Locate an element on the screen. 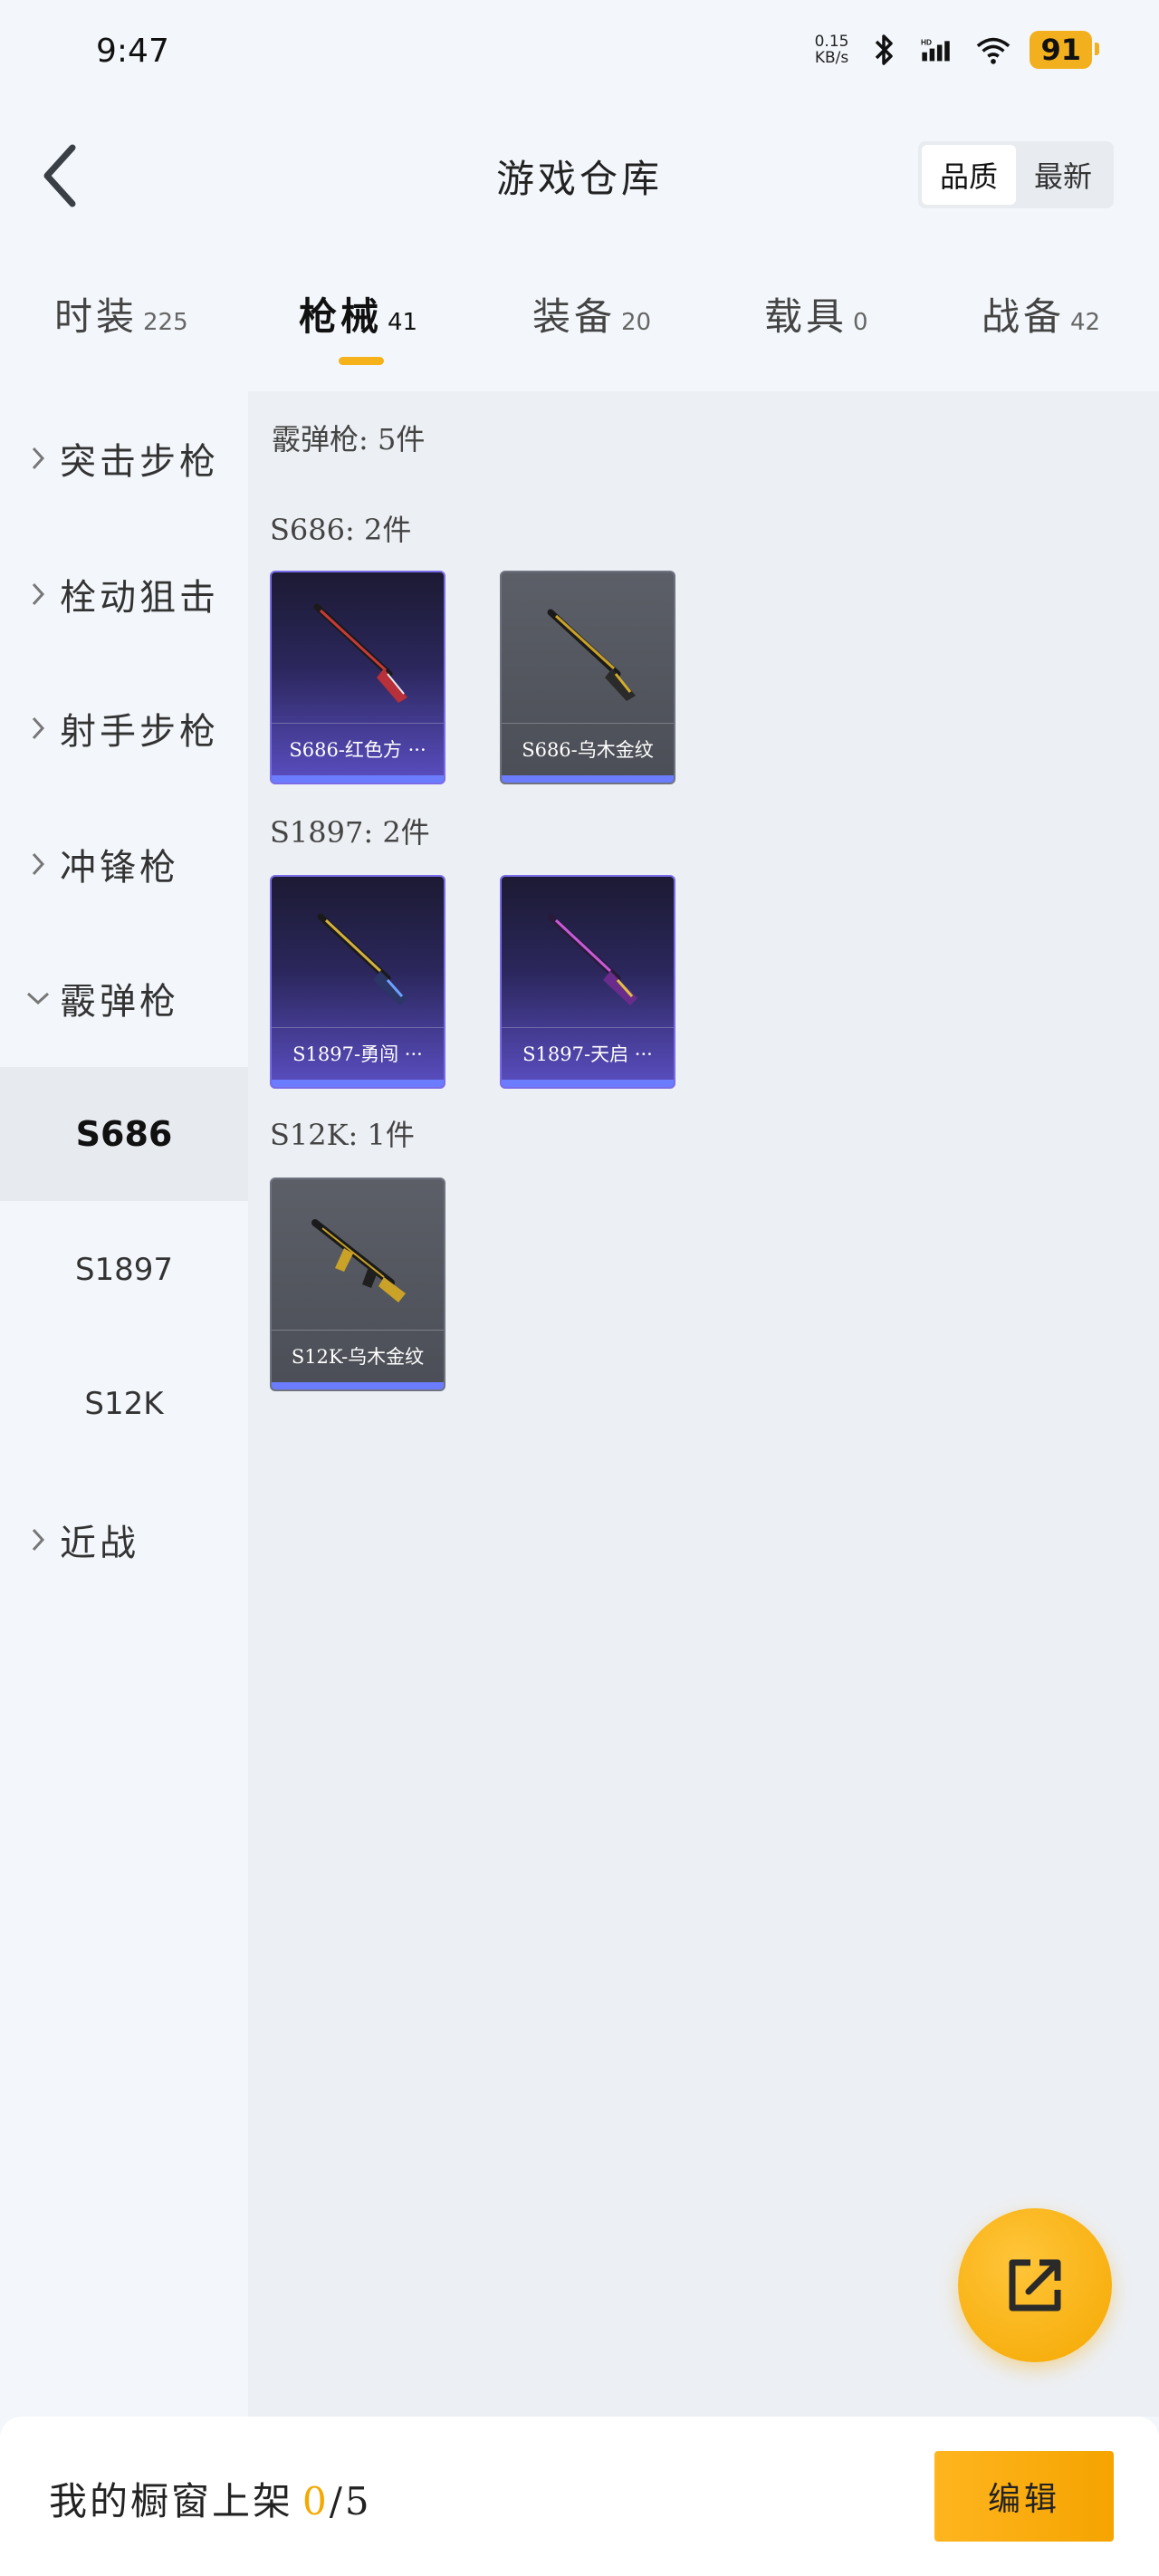 The height and width of the screenshot is (2576, 1159). header: 游戏仓库 品质 最新 is located at coordinates (579, 176).